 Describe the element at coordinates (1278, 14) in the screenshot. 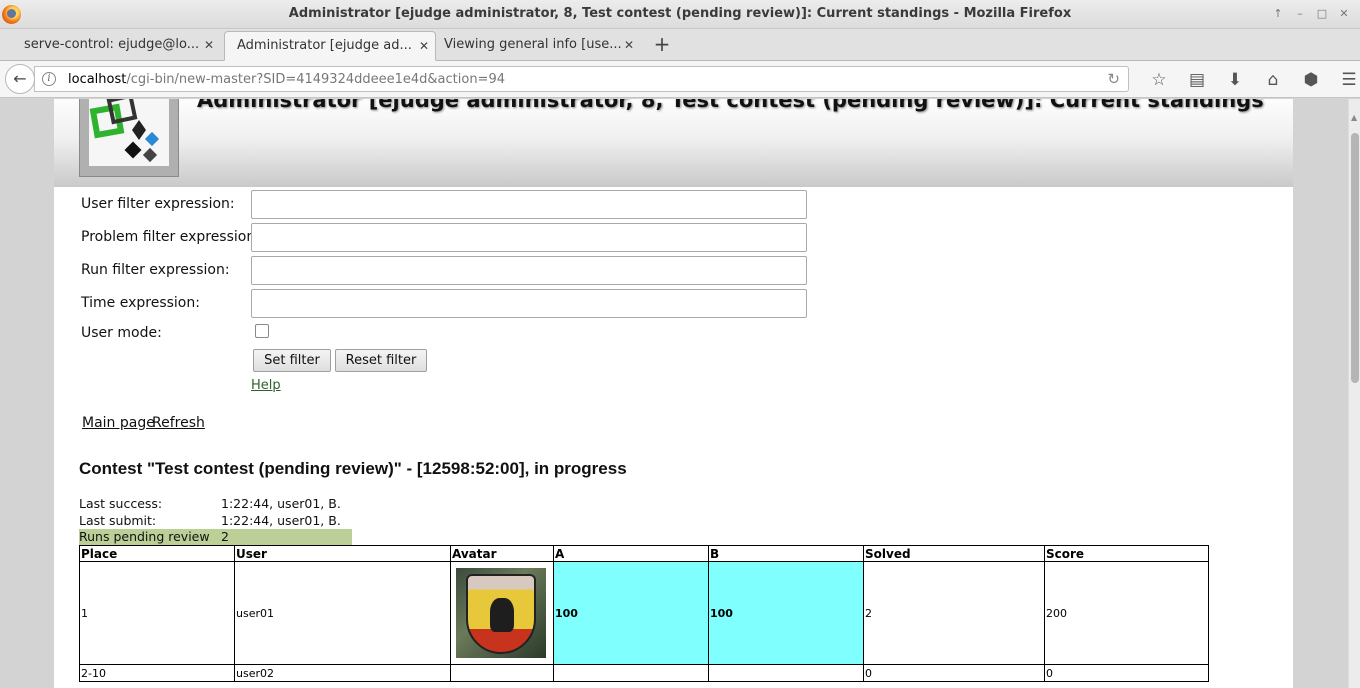

I see `window-up-icon: ↑` at that location.